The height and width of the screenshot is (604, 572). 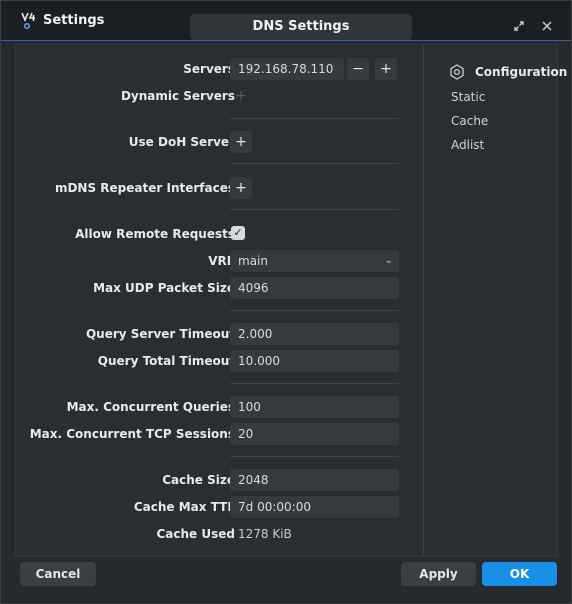 What do you see at coordinates (519, 574) in the screenshot?
I see `ok-button: OK` at bounding box center [519, 574].